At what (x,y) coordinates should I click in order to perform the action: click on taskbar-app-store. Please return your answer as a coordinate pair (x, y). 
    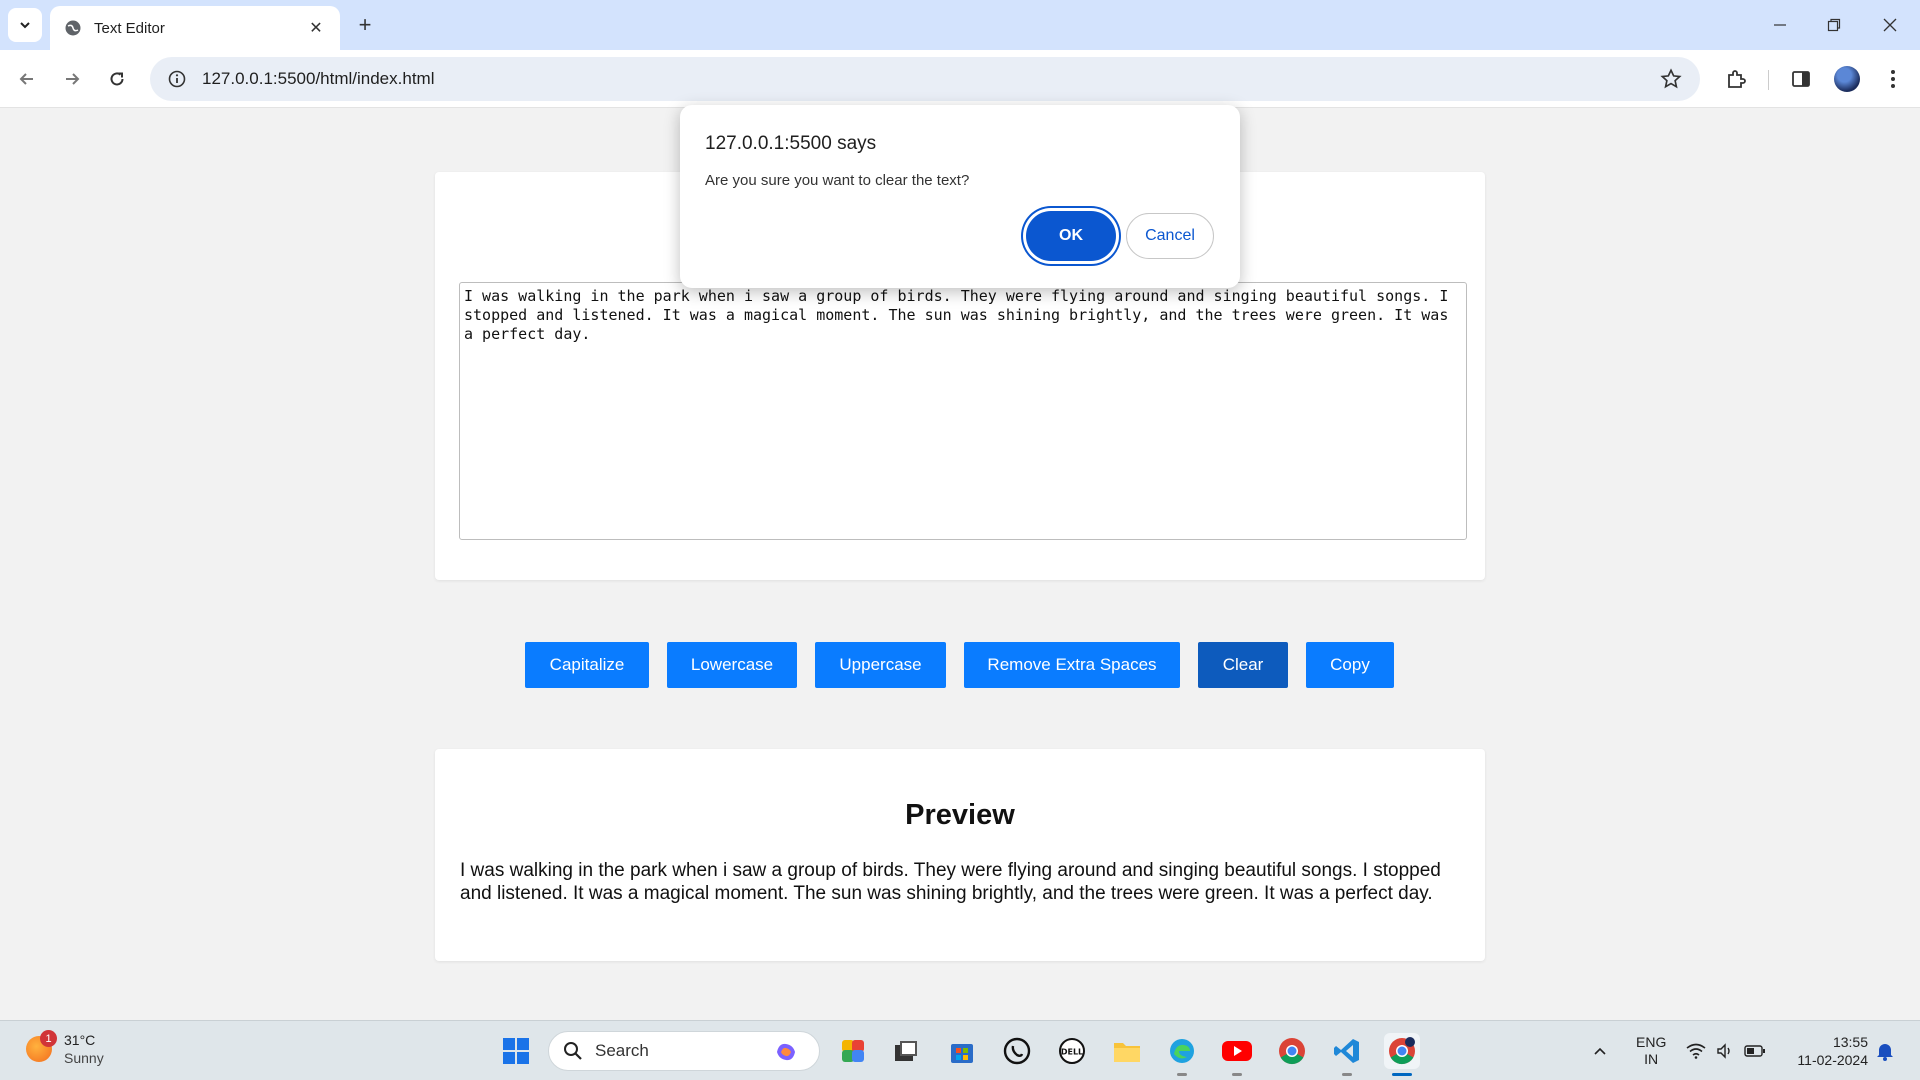
    Looking at the image, I should click on (962, 1051).